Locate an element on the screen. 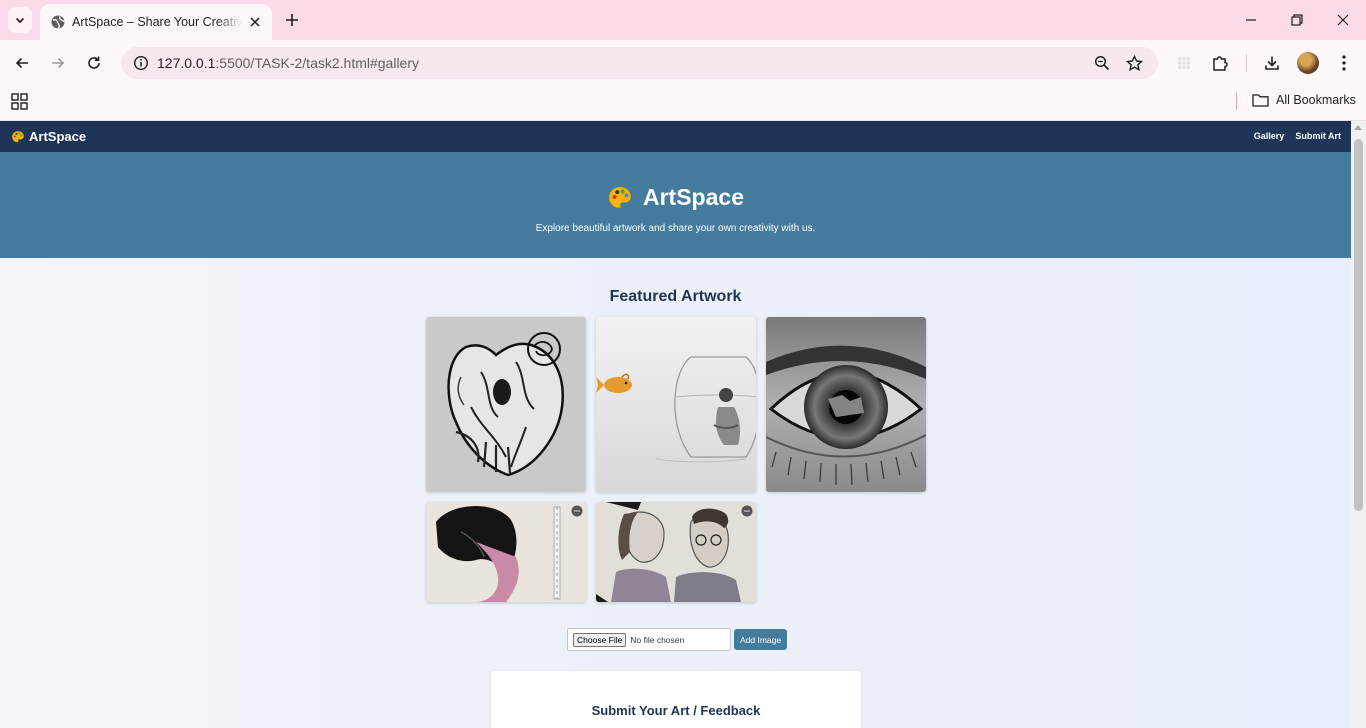  browser-tab: ArtSpace – Share Your Creativity is located at coordinates (156, 22).